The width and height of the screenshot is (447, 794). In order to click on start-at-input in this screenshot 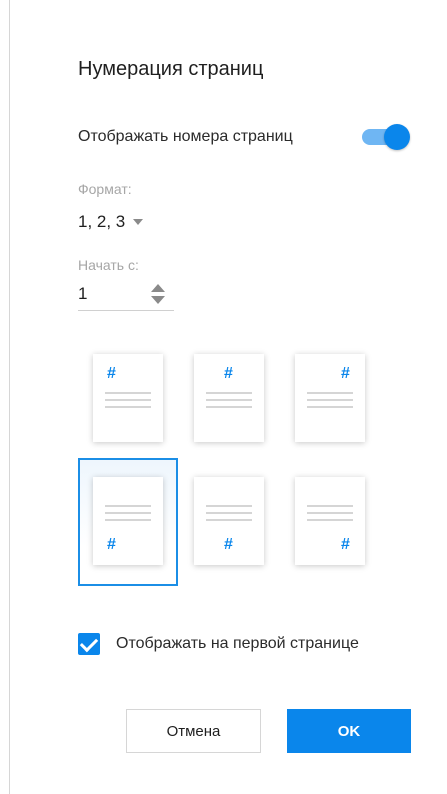, I will do `click(108, 294)`.